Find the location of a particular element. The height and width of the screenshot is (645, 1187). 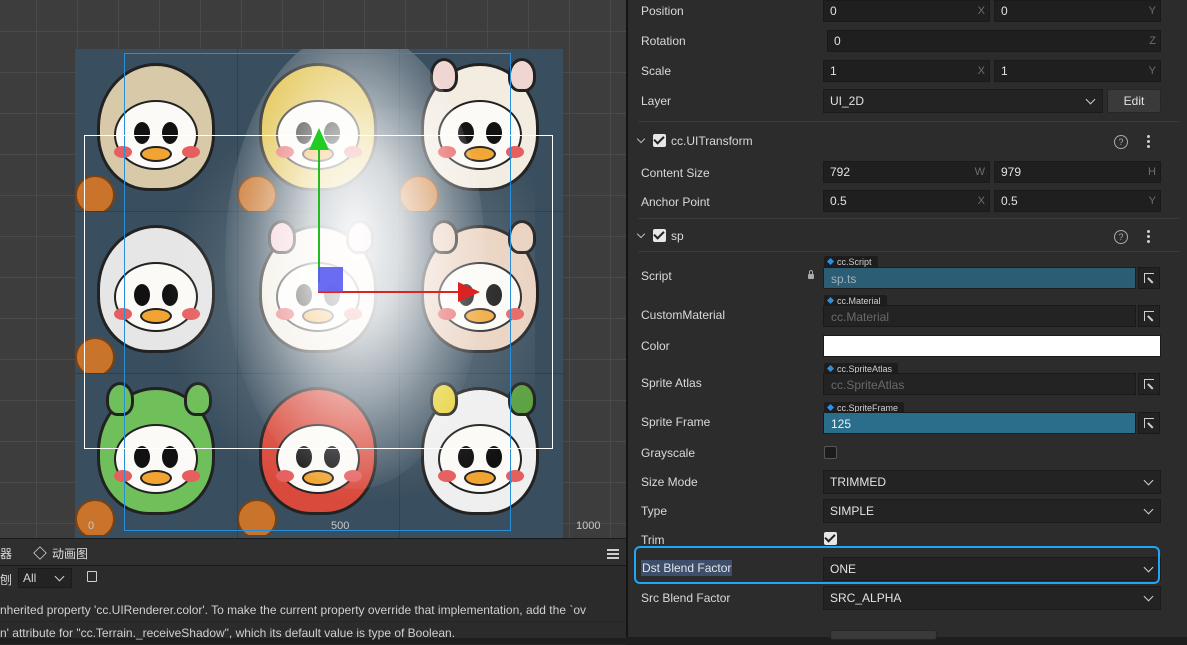

ruler-label: 1000 is located at coordinates (588, 526).